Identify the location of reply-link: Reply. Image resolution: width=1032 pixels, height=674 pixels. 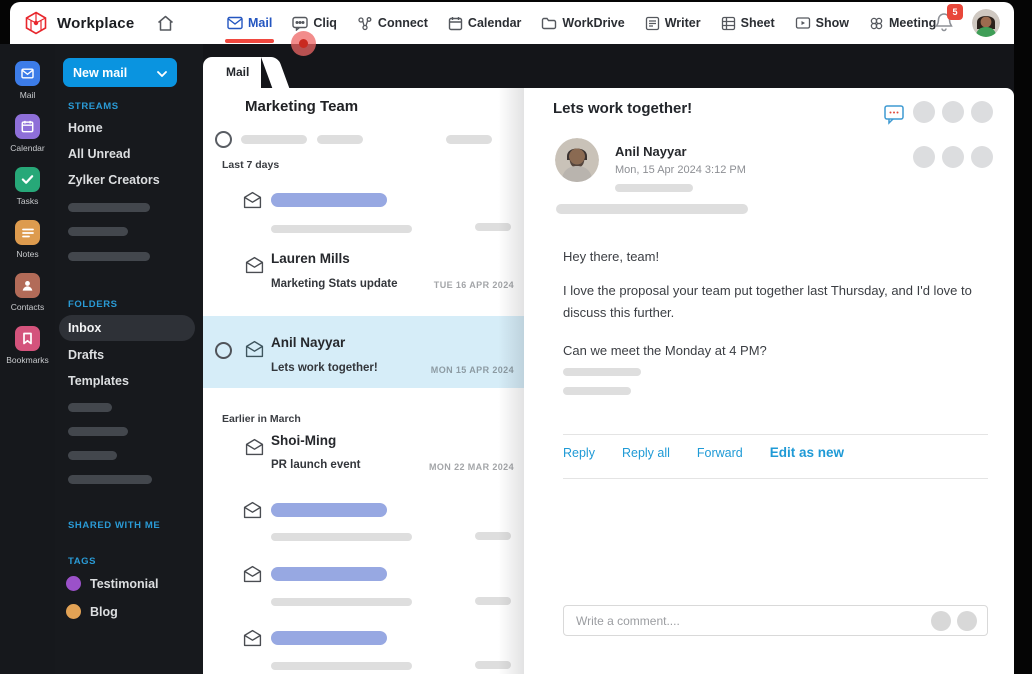
(579, 453).